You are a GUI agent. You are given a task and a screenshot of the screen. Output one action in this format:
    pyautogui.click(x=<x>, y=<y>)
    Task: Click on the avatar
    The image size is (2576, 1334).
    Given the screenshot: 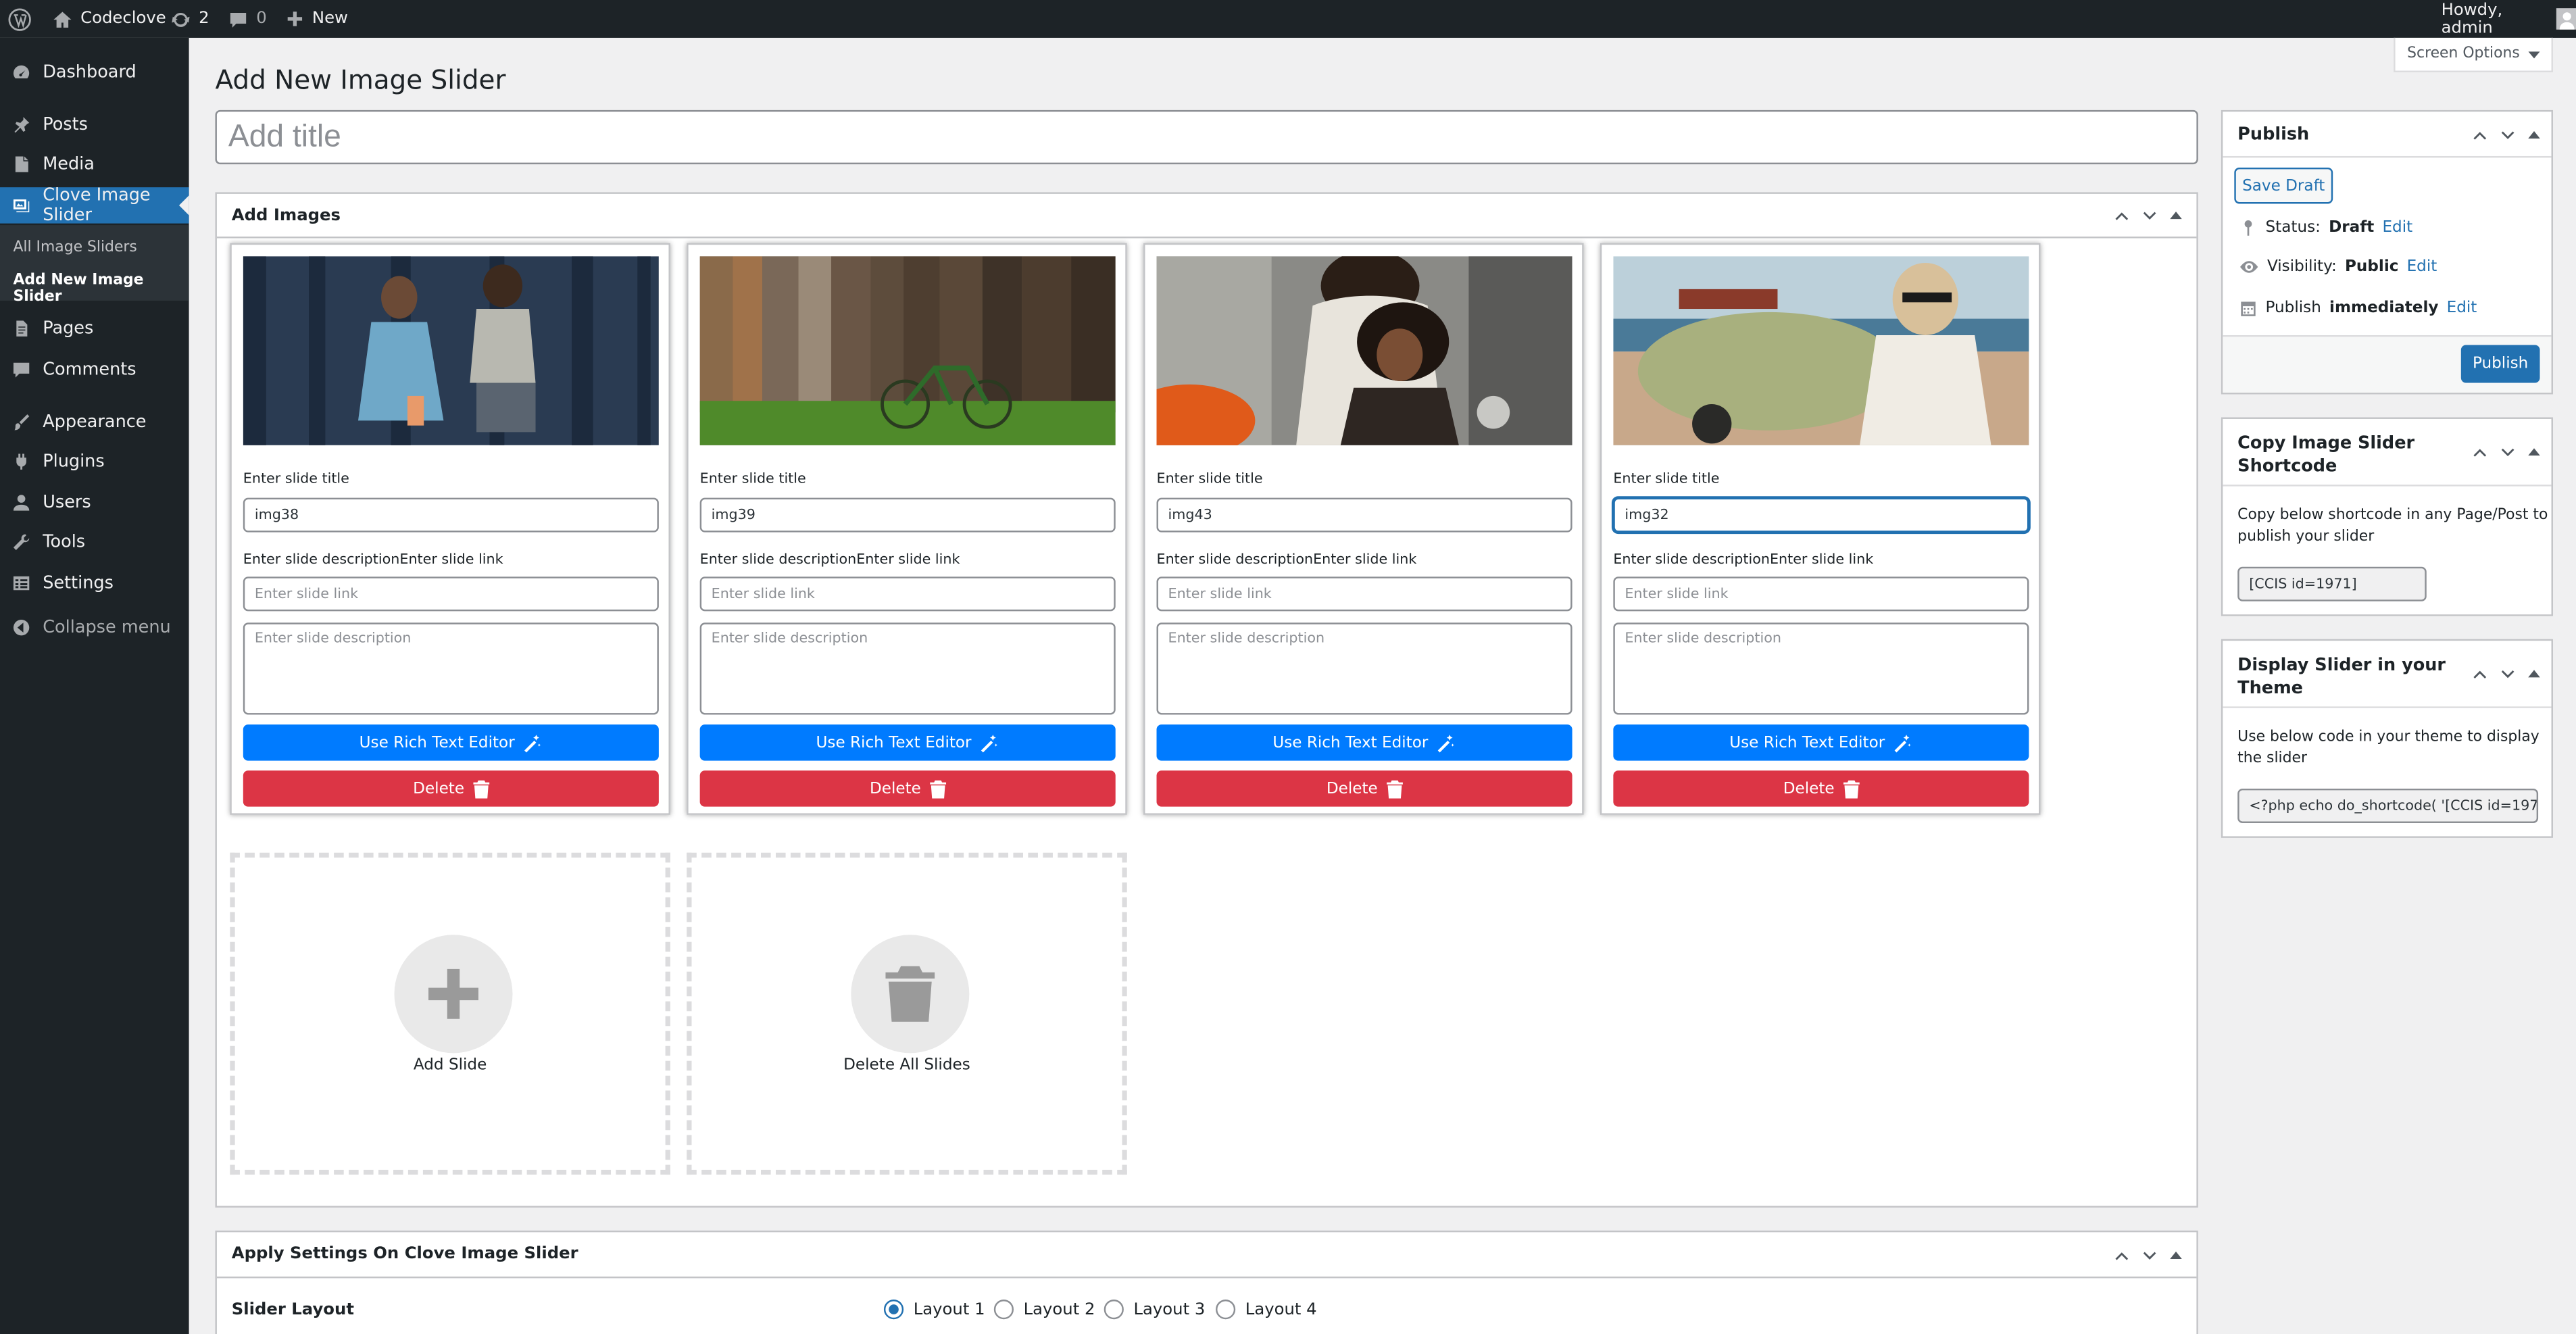 What is the action you would take?
    pyautogui.click(x=2566, y=19)
    